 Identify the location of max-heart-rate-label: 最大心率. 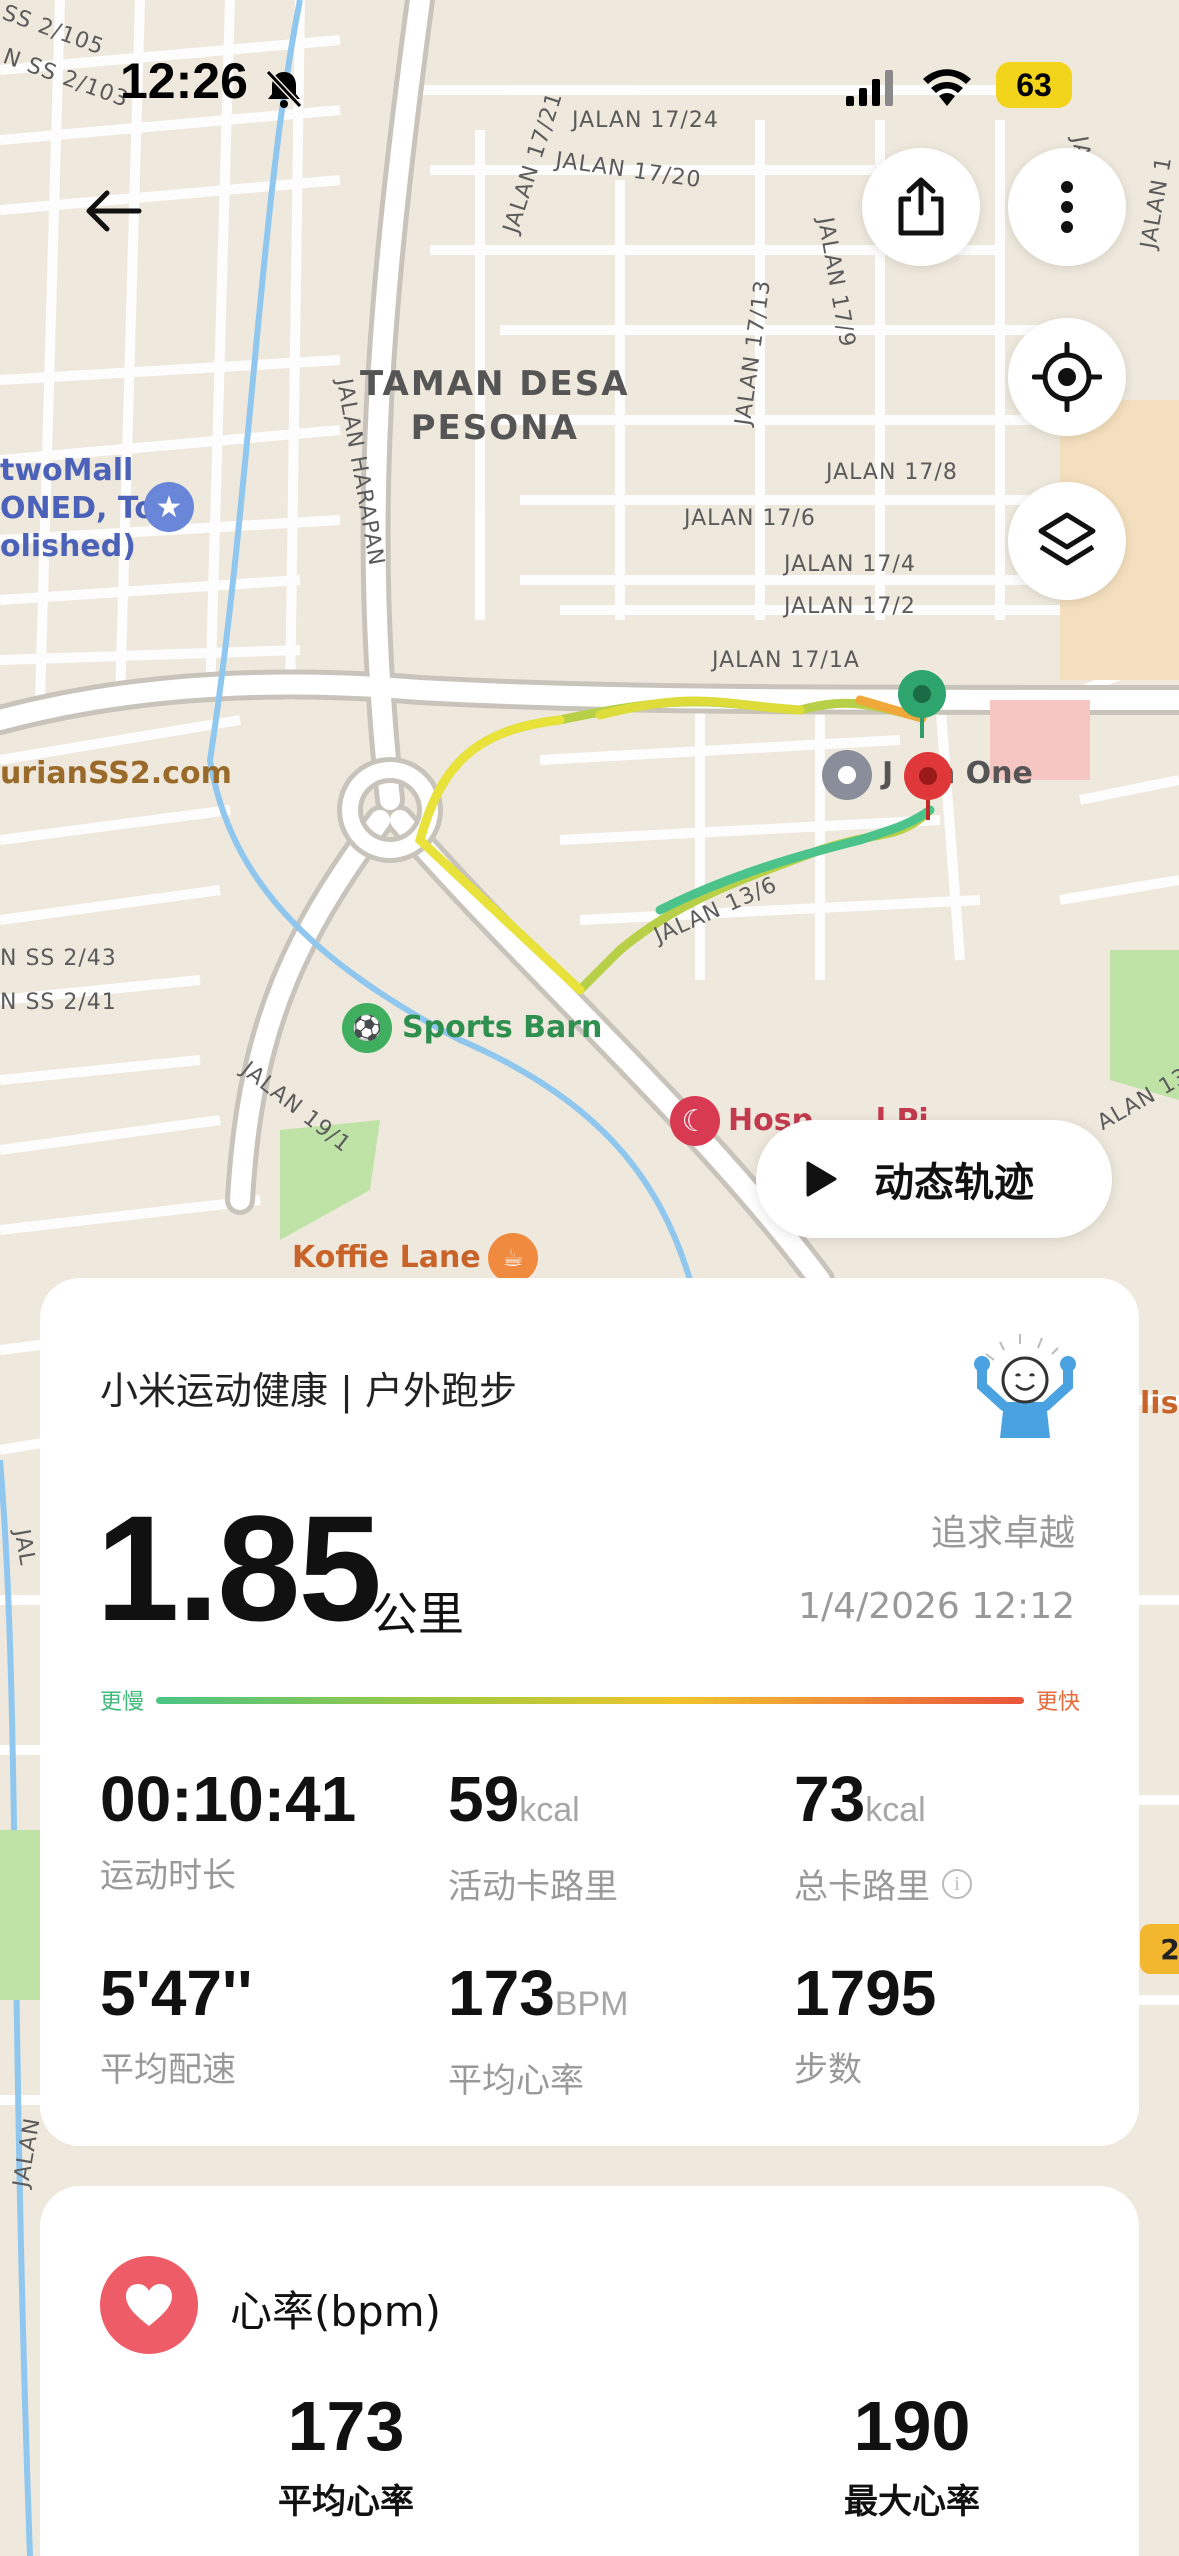
(912, 2502).